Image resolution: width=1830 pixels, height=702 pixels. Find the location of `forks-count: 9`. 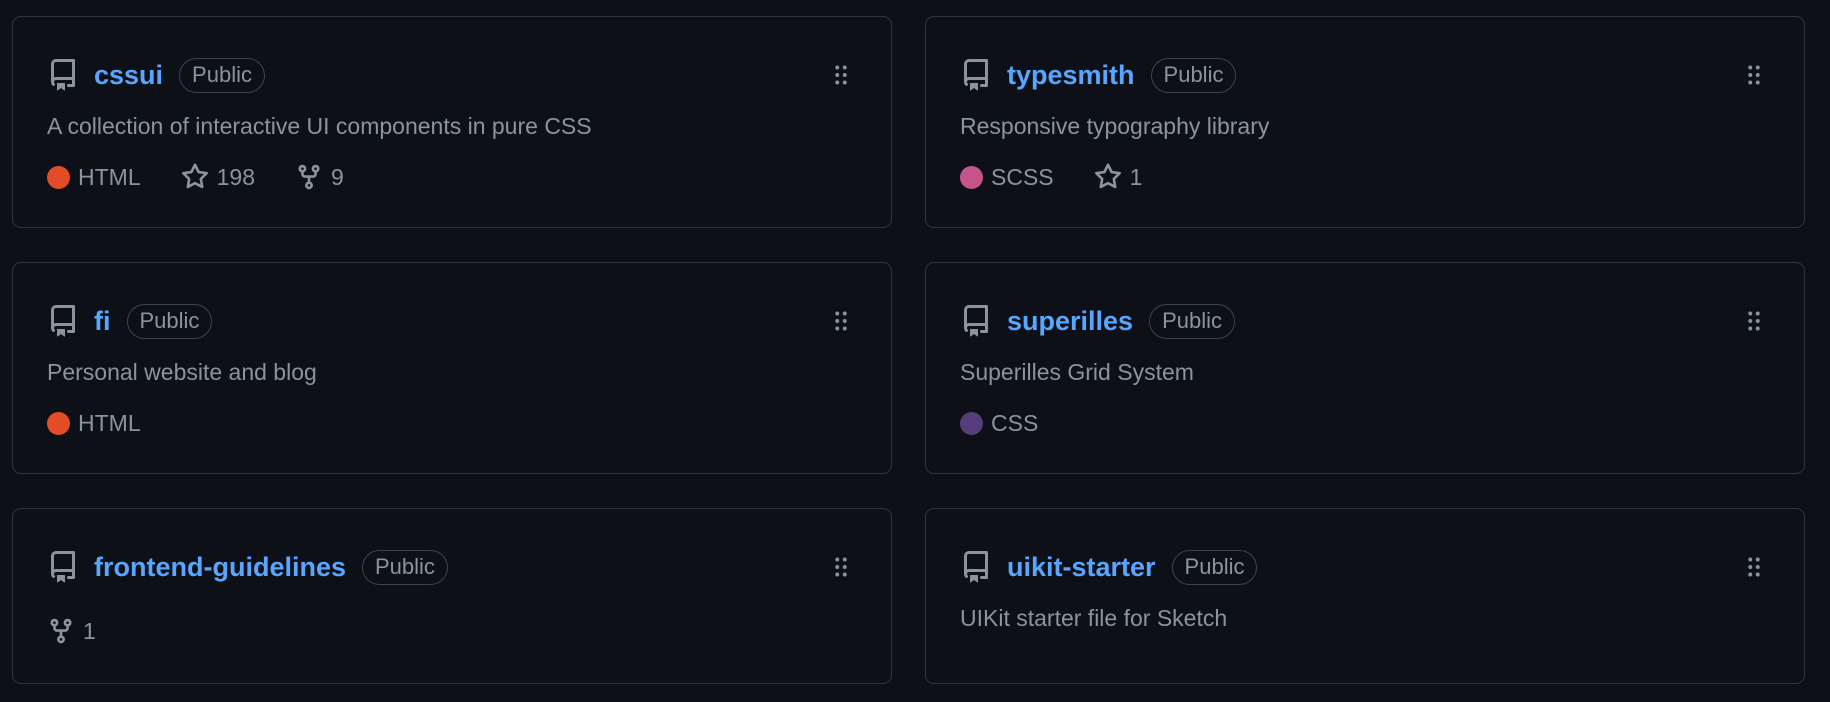

forks-count: 9 is located at coordinates (337, 176).